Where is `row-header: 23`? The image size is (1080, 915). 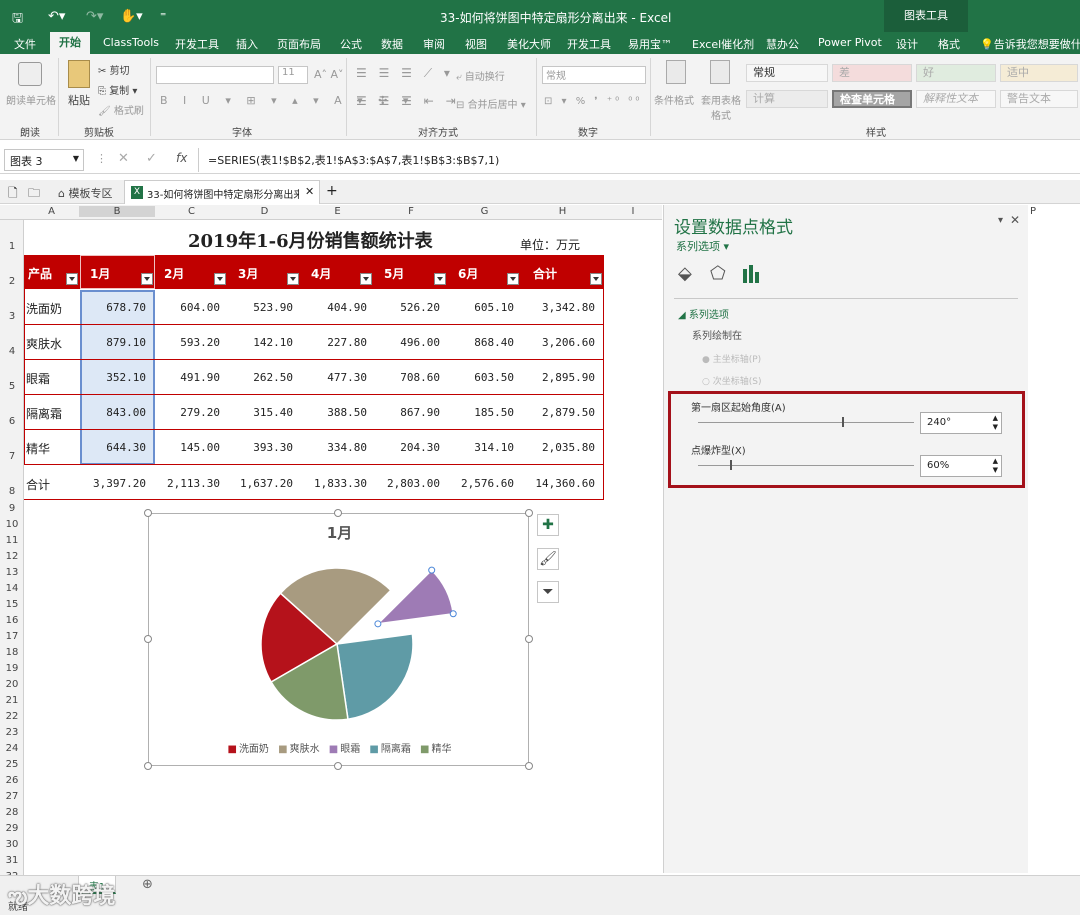
row-header: 23 is located at coordinates (12, 732).